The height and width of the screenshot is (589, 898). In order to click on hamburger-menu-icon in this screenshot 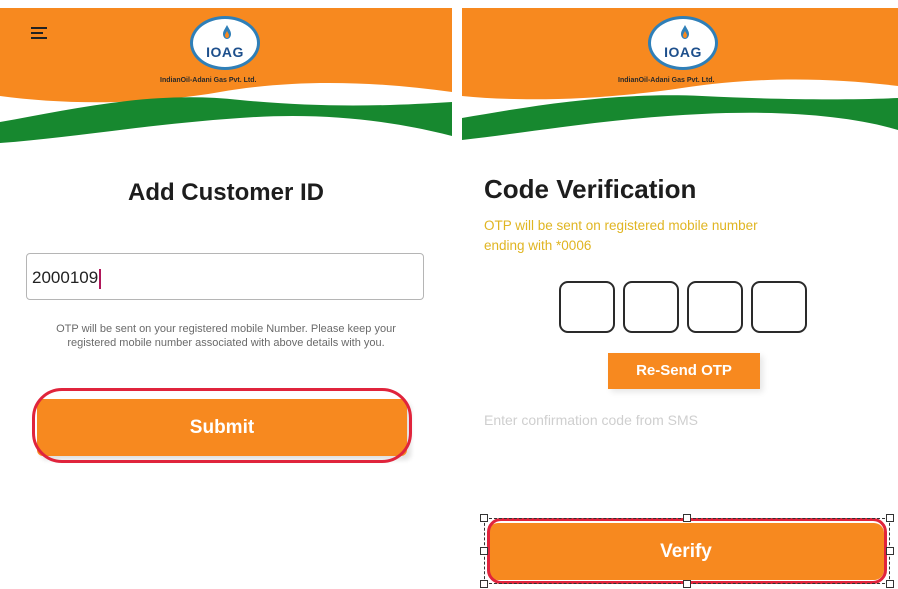, I will do `click(39, 33)`.